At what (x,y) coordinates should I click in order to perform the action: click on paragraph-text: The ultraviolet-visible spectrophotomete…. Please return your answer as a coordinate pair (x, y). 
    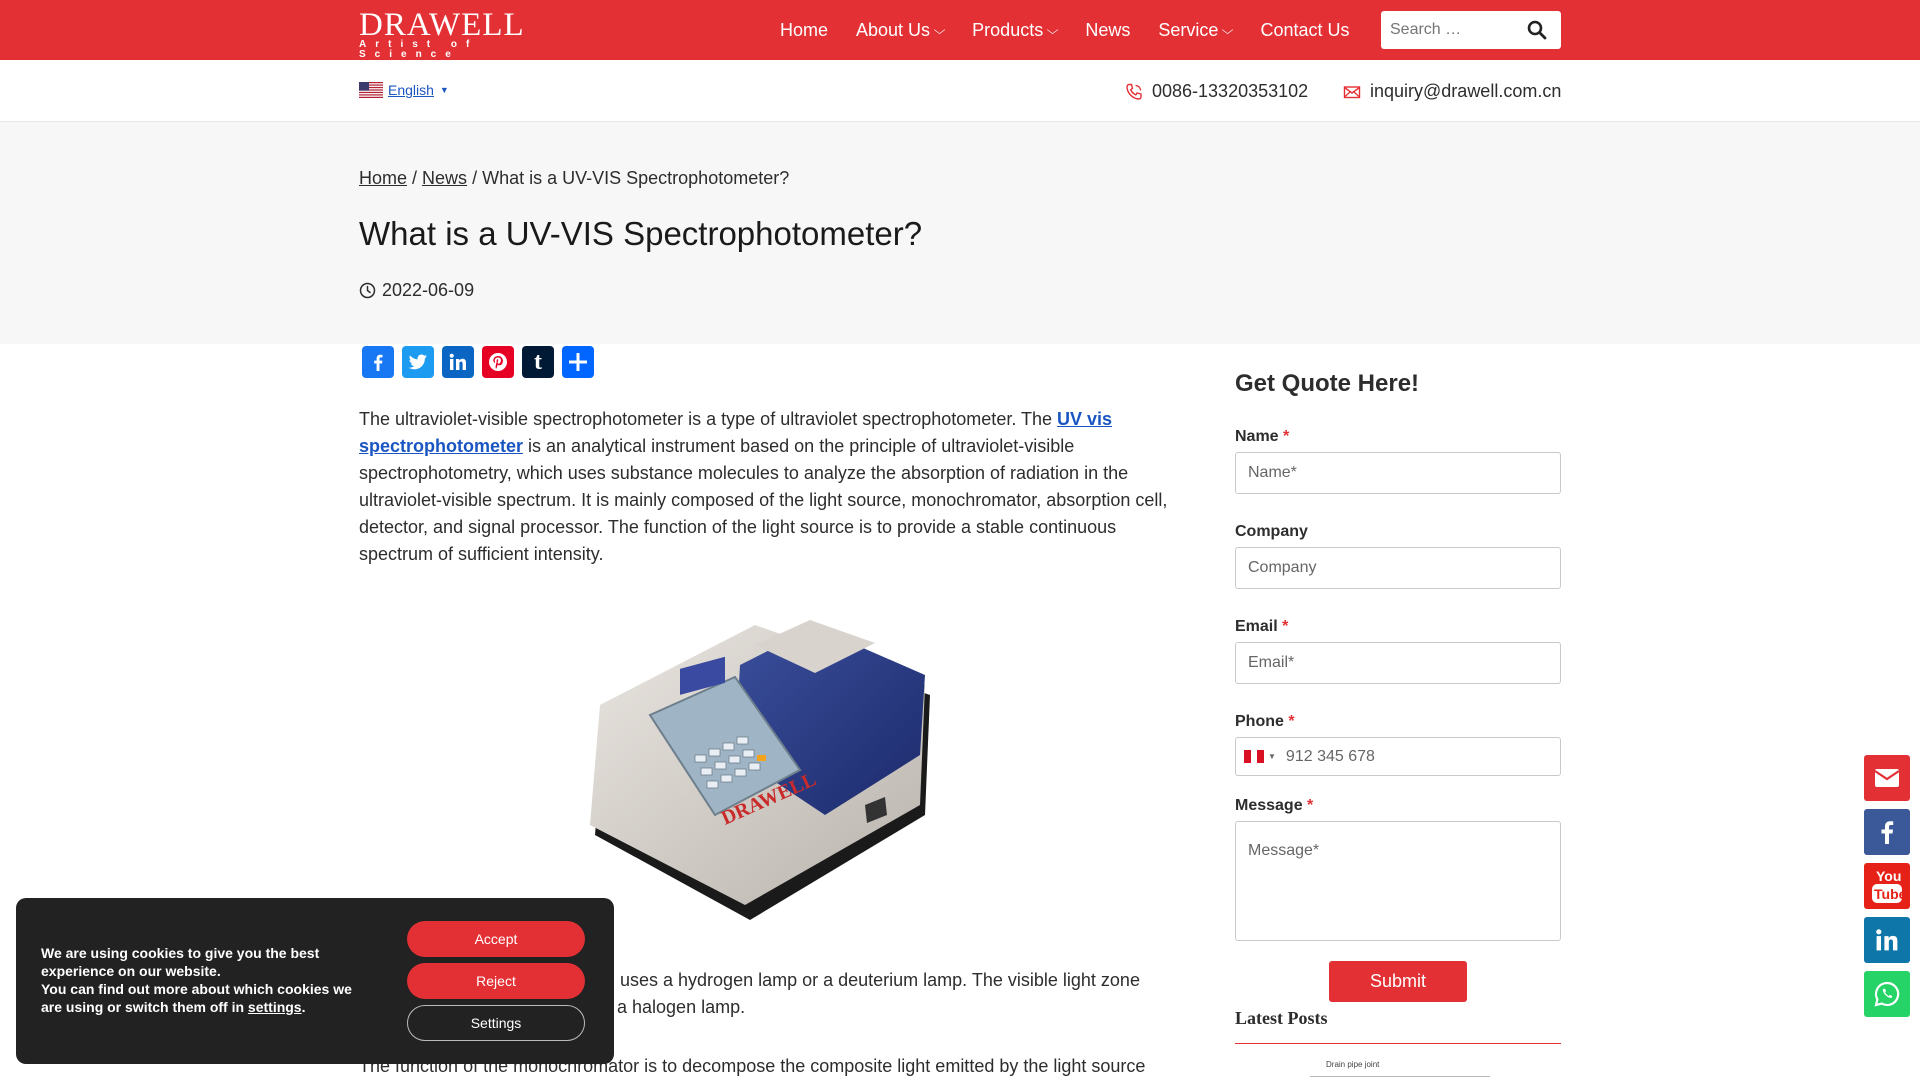
    Looking at the image, I should click on (708, 419).